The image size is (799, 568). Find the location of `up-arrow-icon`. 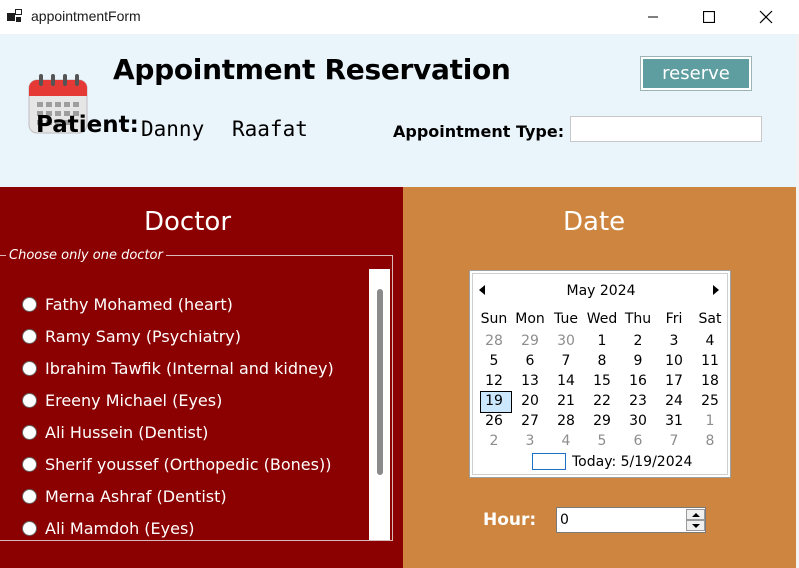

up-arrow-icon is located at coordinates (695, 514).